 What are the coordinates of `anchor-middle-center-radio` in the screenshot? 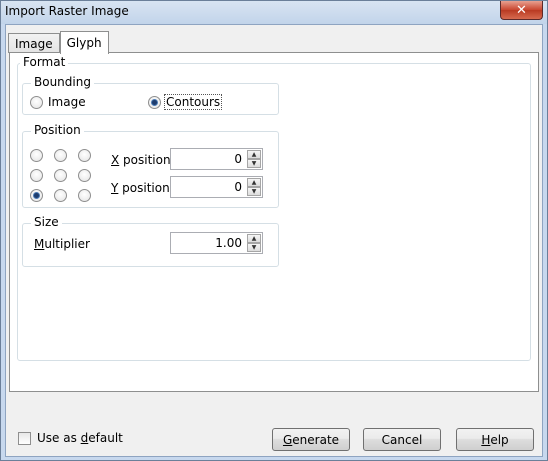 It's located at (60, 175).